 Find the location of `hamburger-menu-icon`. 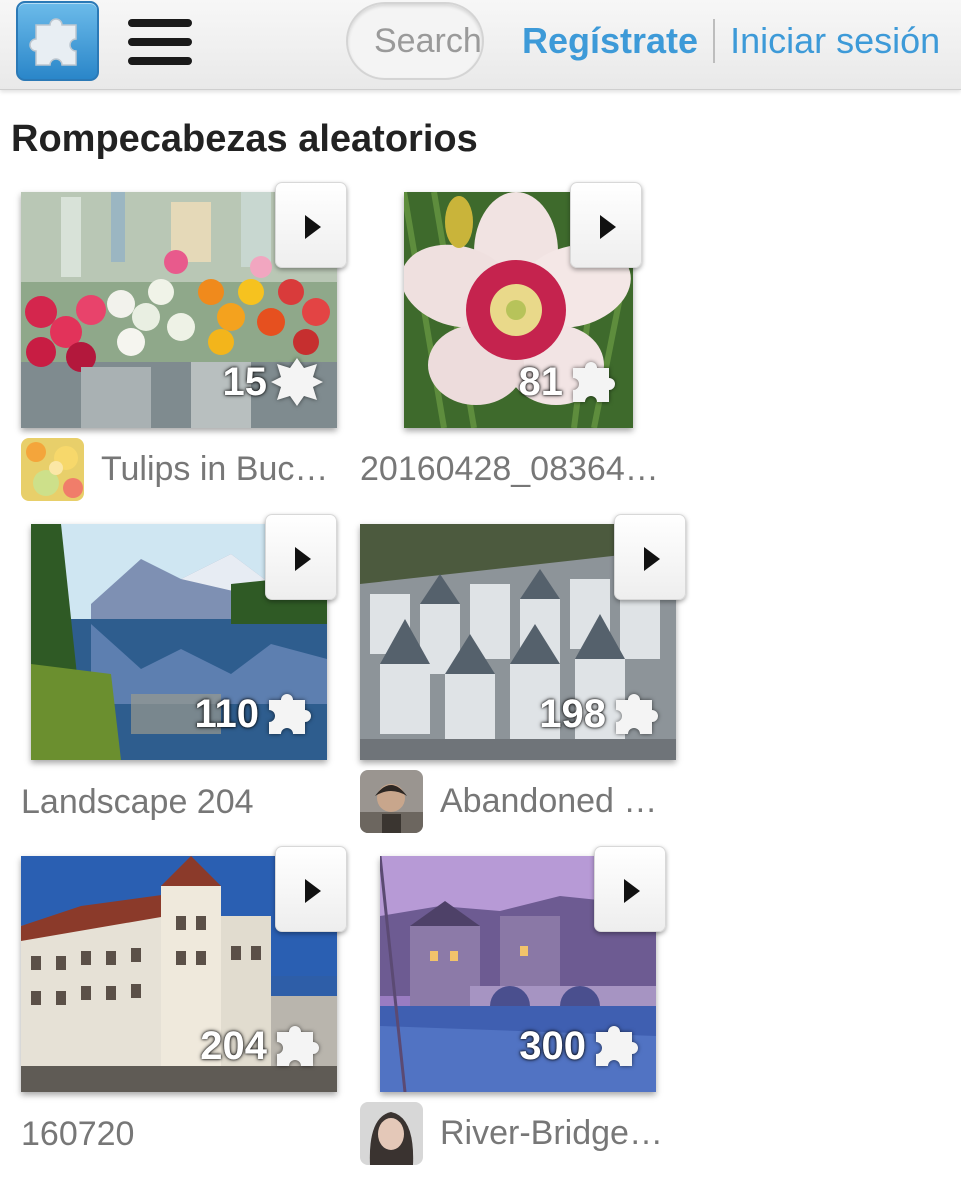

hamburger-menu-icon is located at coordinates (160, 42).